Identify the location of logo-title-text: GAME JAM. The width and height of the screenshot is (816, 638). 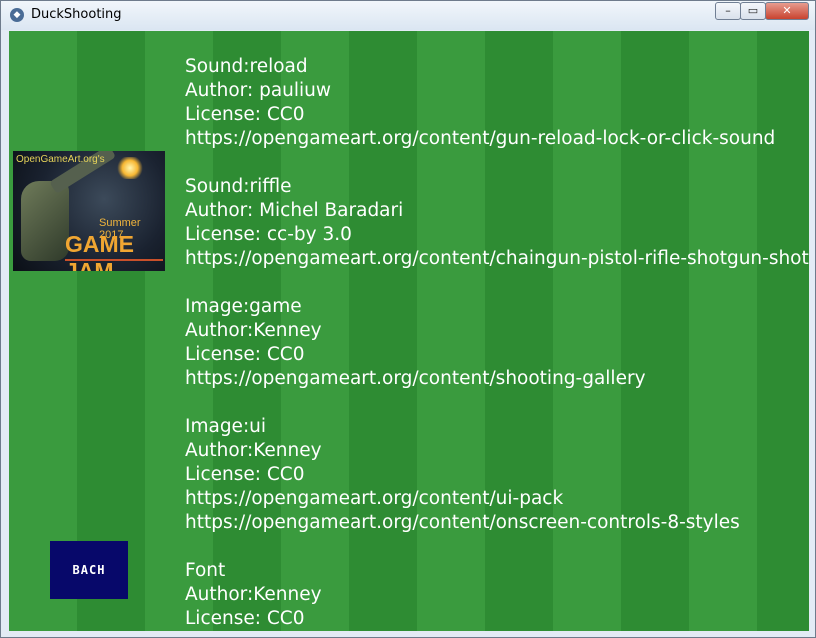
(99, 251).